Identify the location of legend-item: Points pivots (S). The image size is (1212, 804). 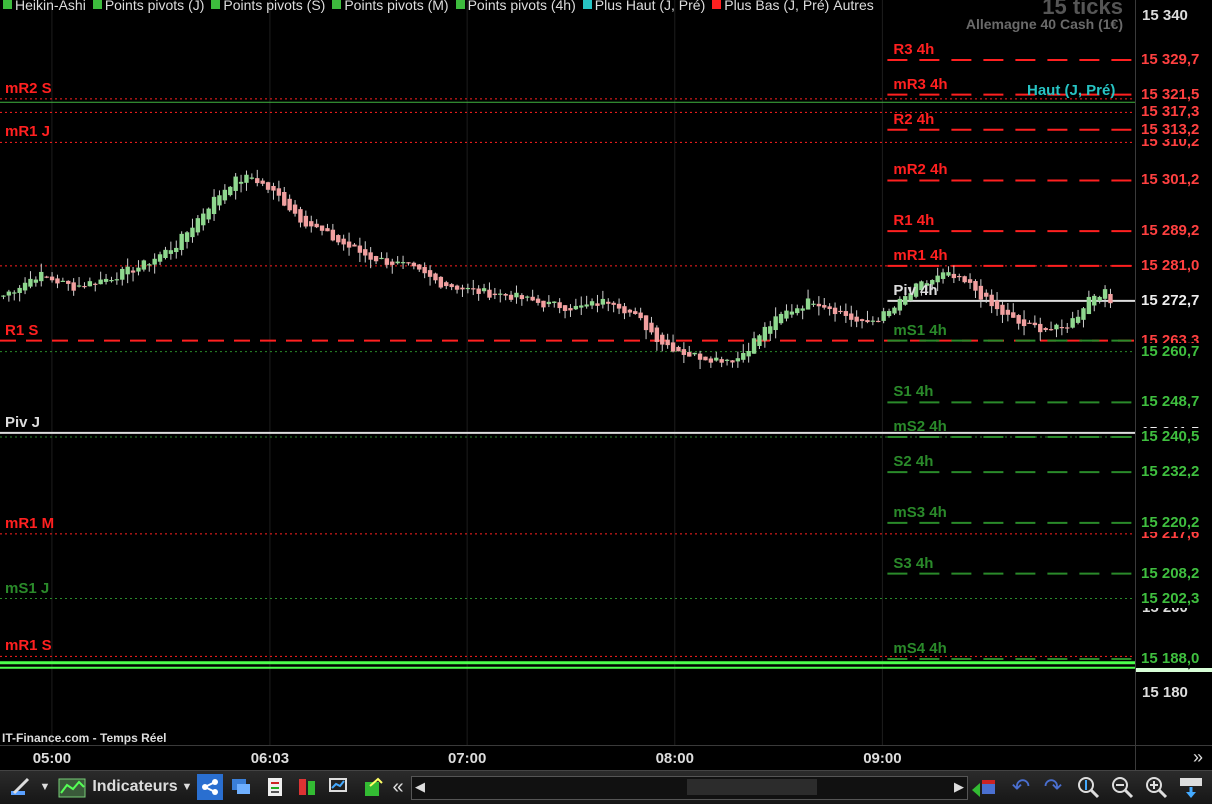
(266, 6).